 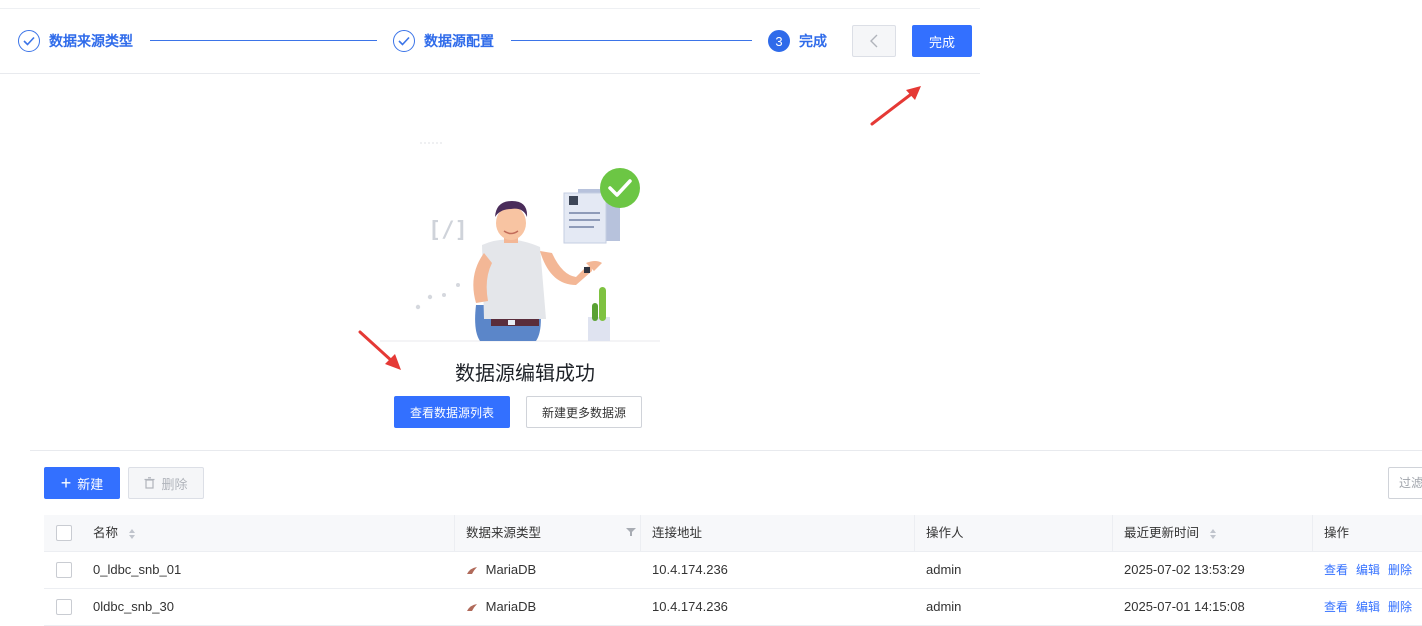 What do you see at coordinates (149, 483) in the screenshot?
I see `trash-icon` at bounding box center [149, 483].